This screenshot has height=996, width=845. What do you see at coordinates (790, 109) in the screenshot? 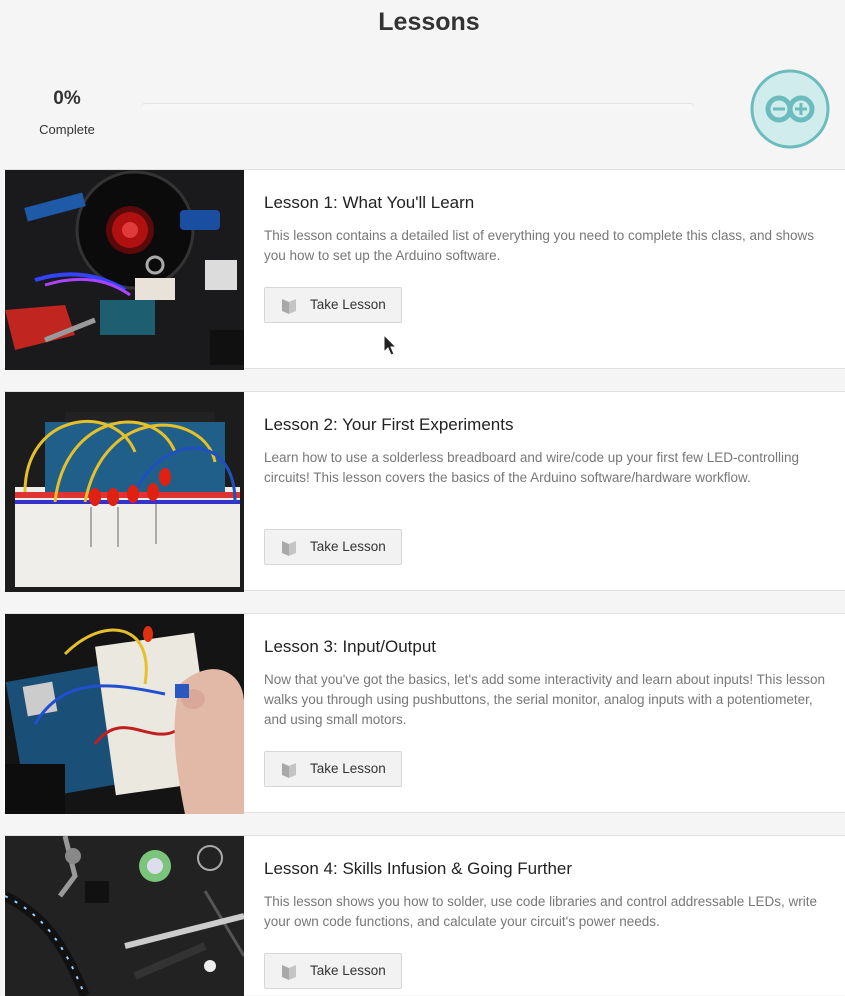
I see `arduino-infinity-logo-icon` at bounding box center [790, 109].